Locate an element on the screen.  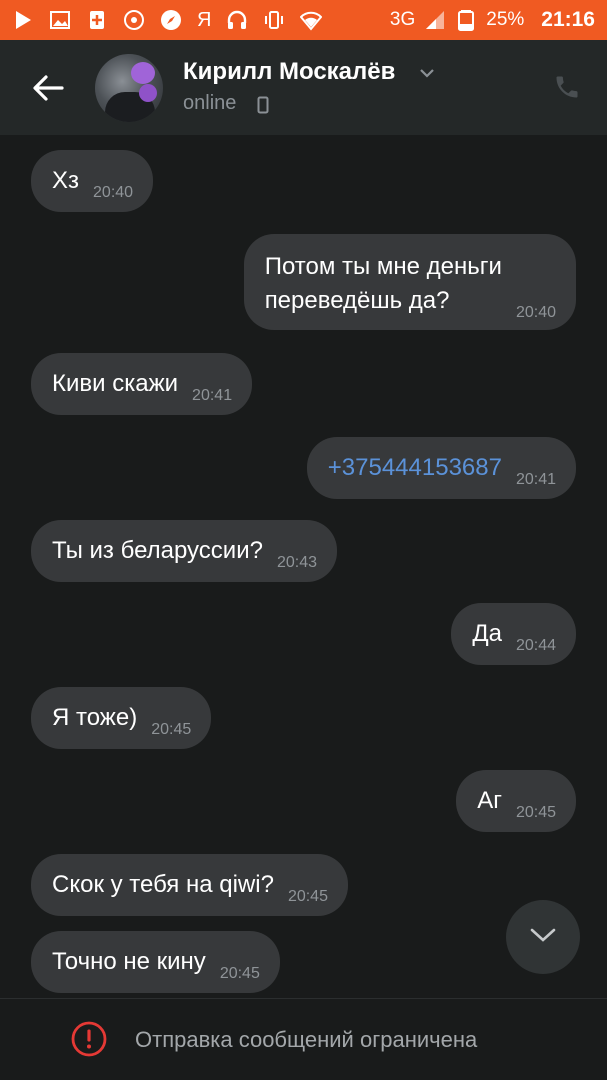
play-icon is located at coordinates (23, 20).